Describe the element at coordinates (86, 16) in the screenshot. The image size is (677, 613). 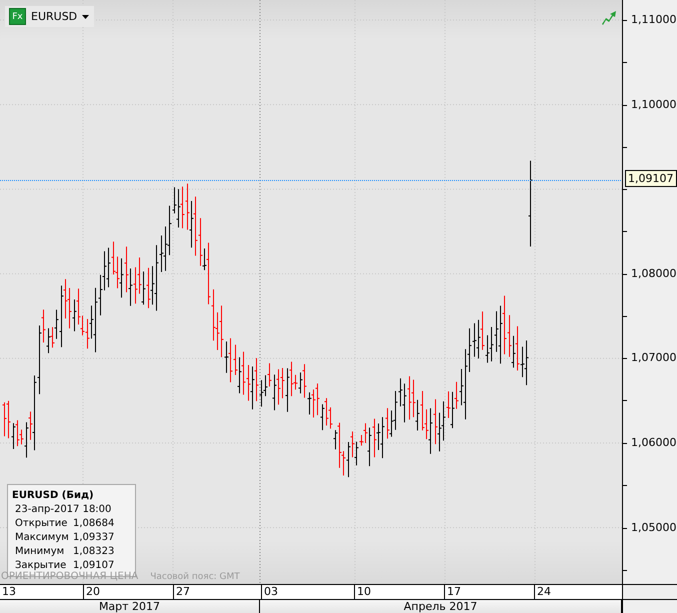
I see `caret-icon` at that location.